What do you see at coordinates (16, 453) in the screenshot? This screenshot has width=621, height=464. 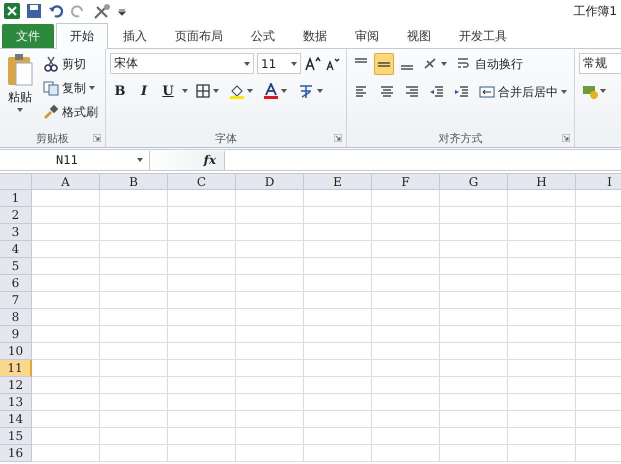 I see `row-header: 16` at bounding box center [16, 453].